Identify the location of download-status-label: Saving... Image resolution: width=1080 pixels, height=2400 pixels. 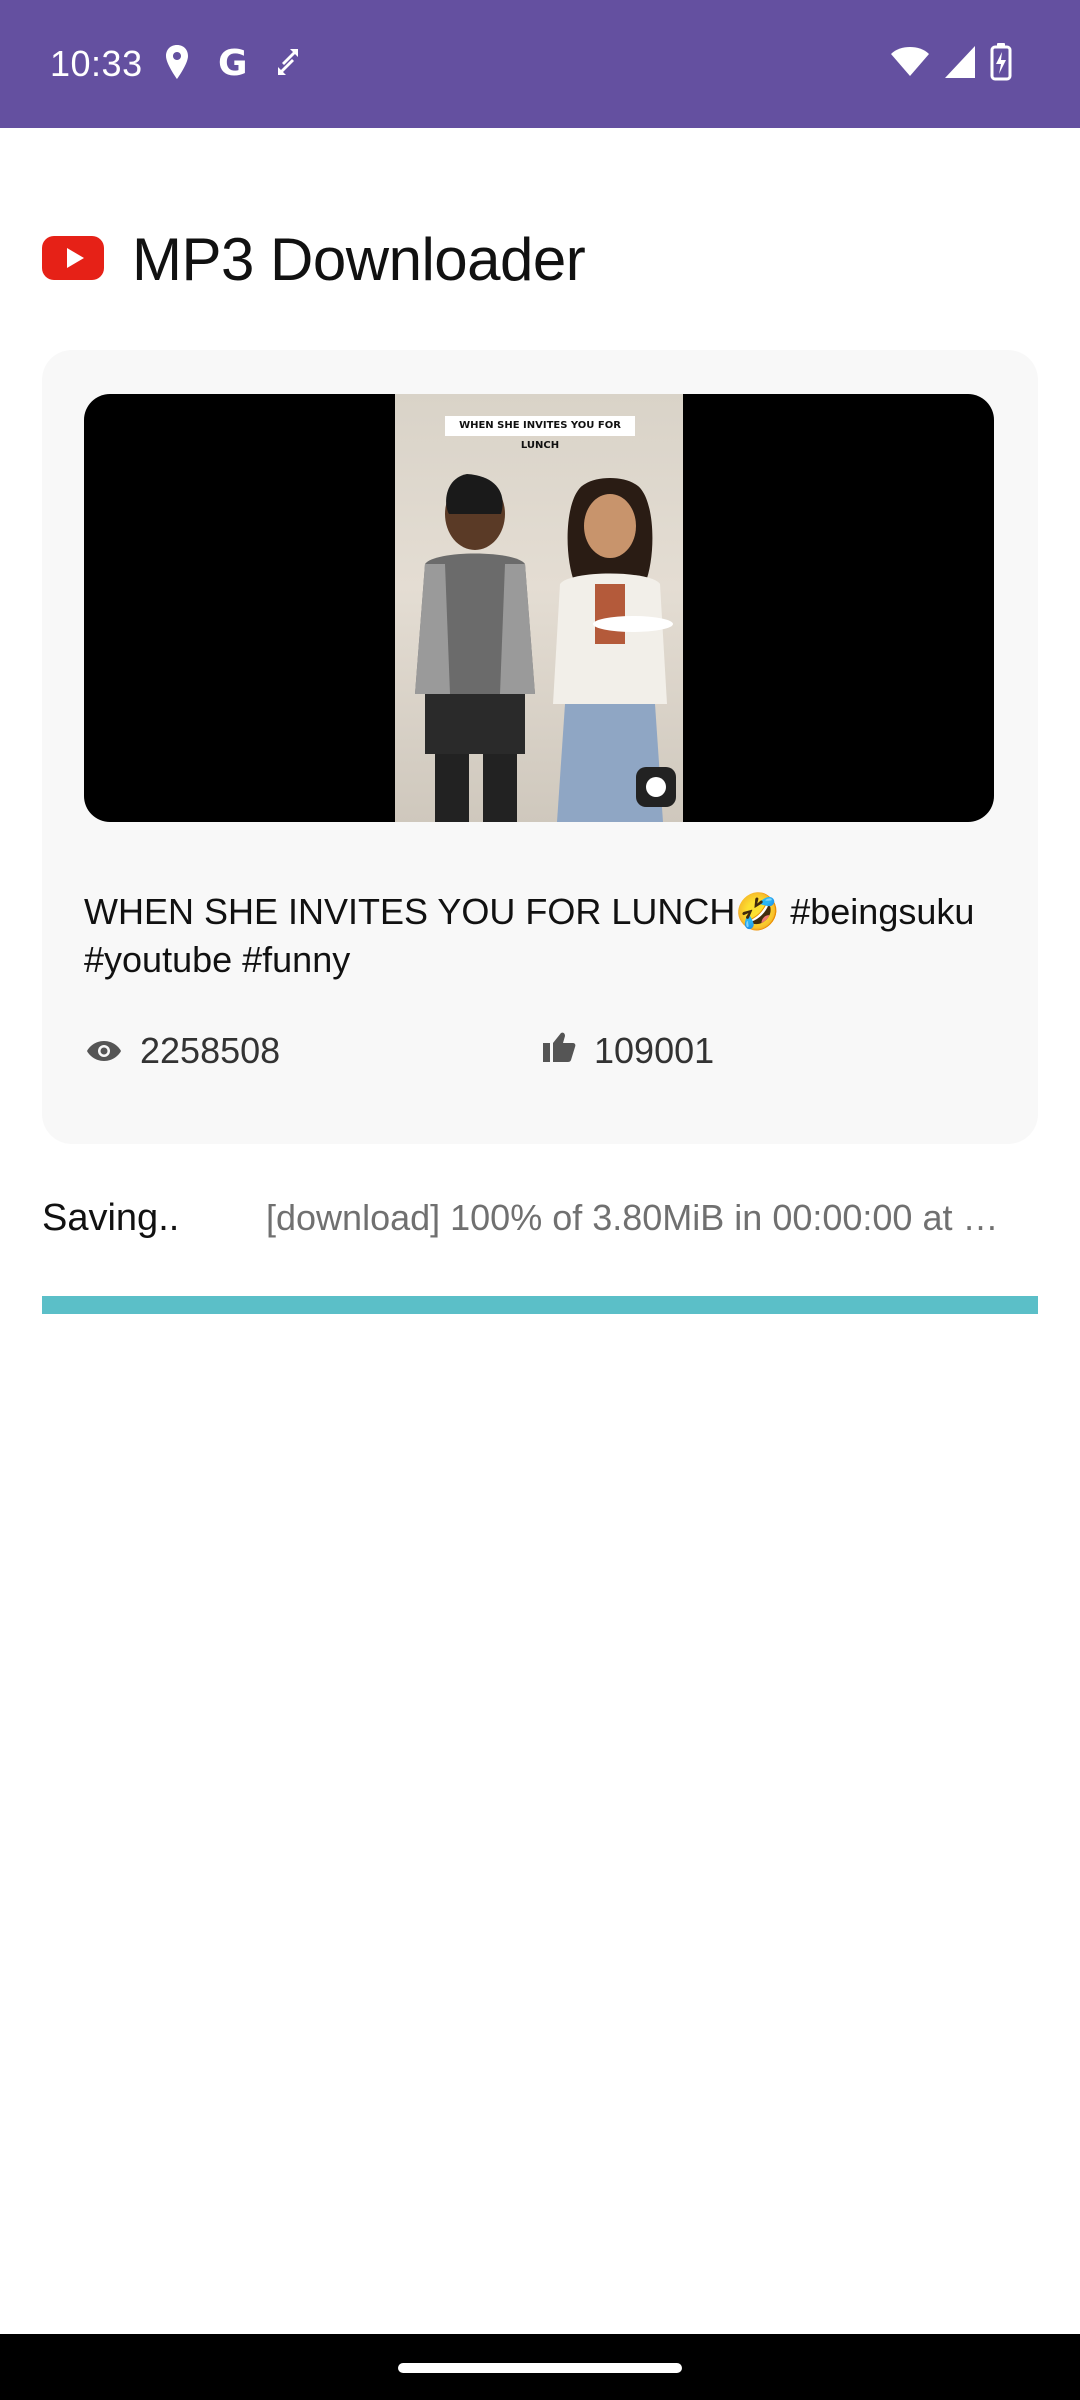
(111, 1218).